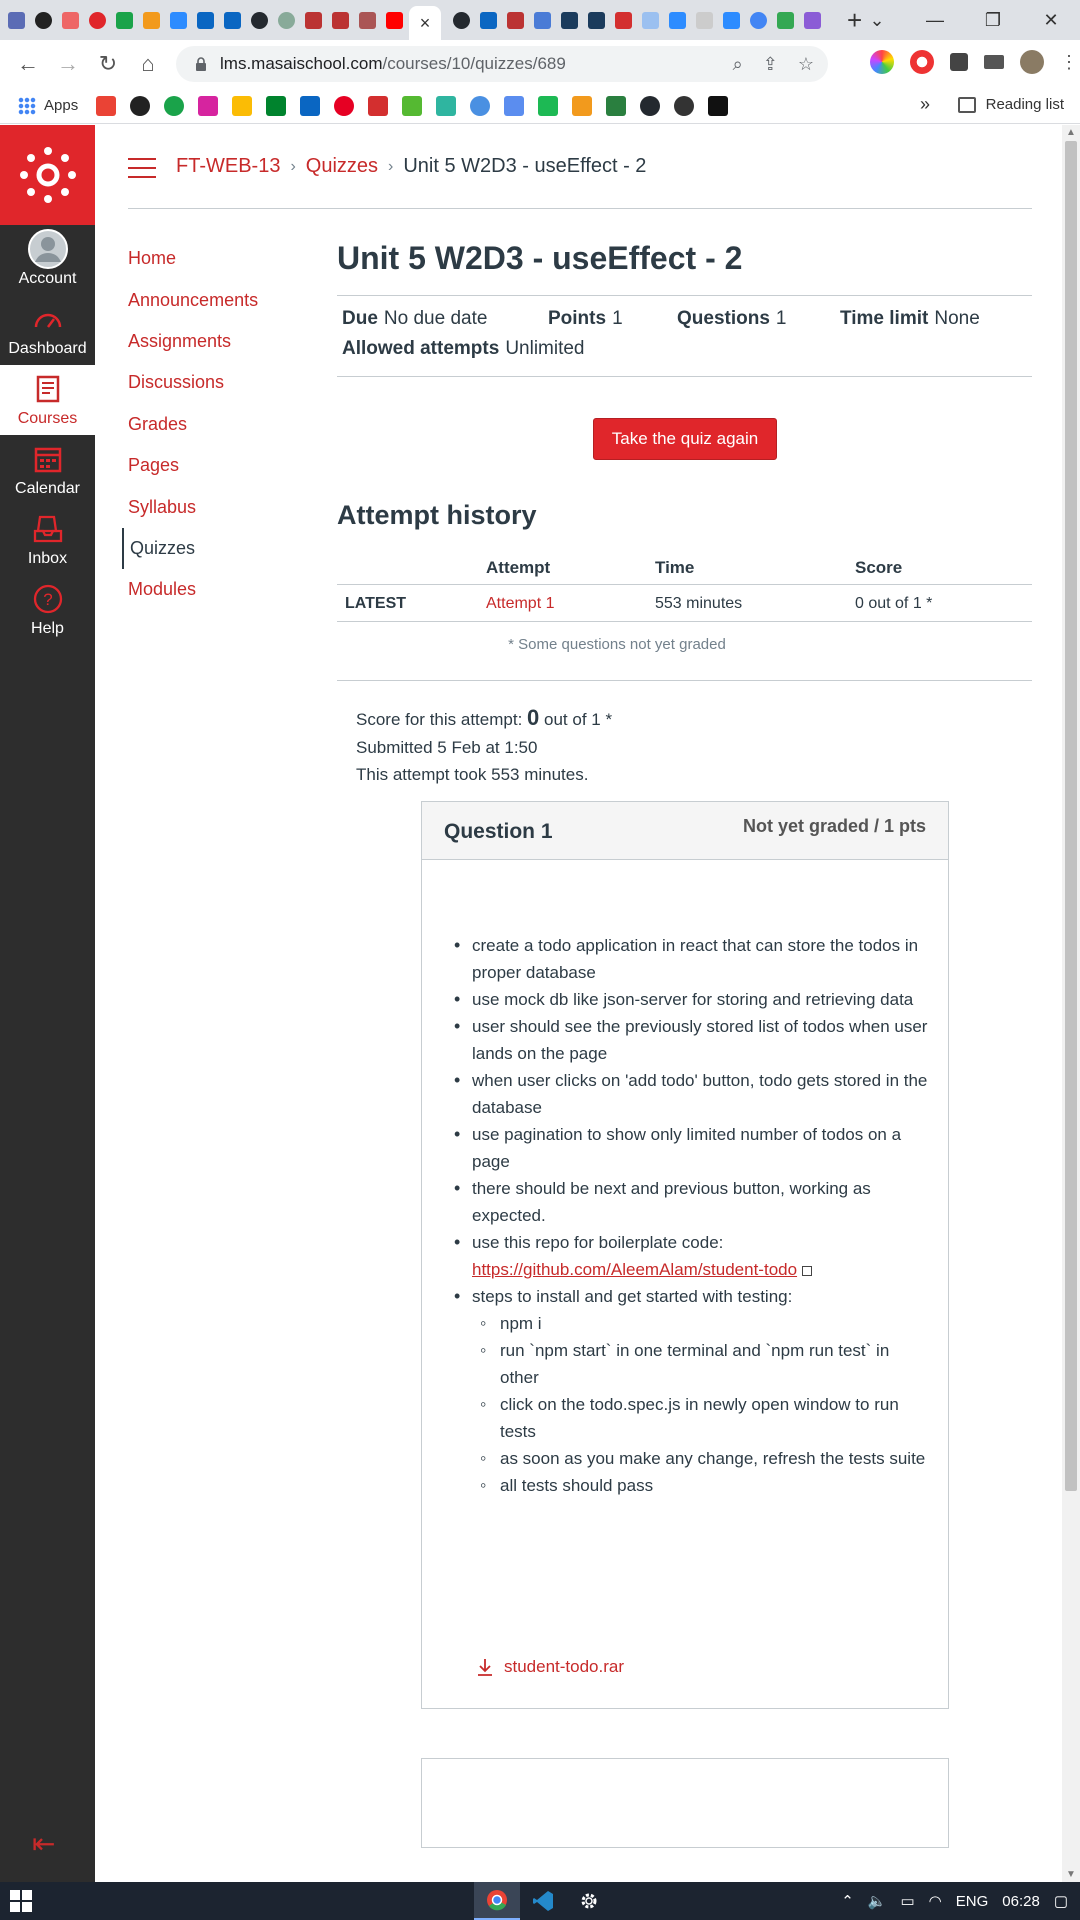 This screenshot has width=1080, height=1920. What do you see at coordinates (190, 382) in the screenshot?
I see `course-nav-discussions: Discussions` at bounding box center [190, 382].